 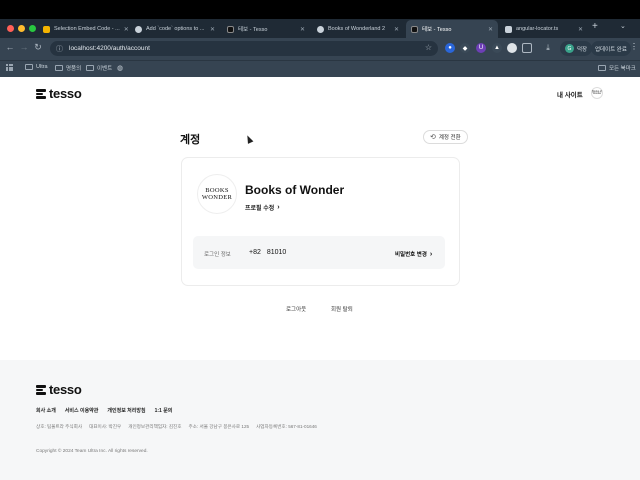 I want to click on footer-links: 회사 소개 서비스 이용약관 개인정보 처리방침 1:1 문의, so click(x=104, y=410).